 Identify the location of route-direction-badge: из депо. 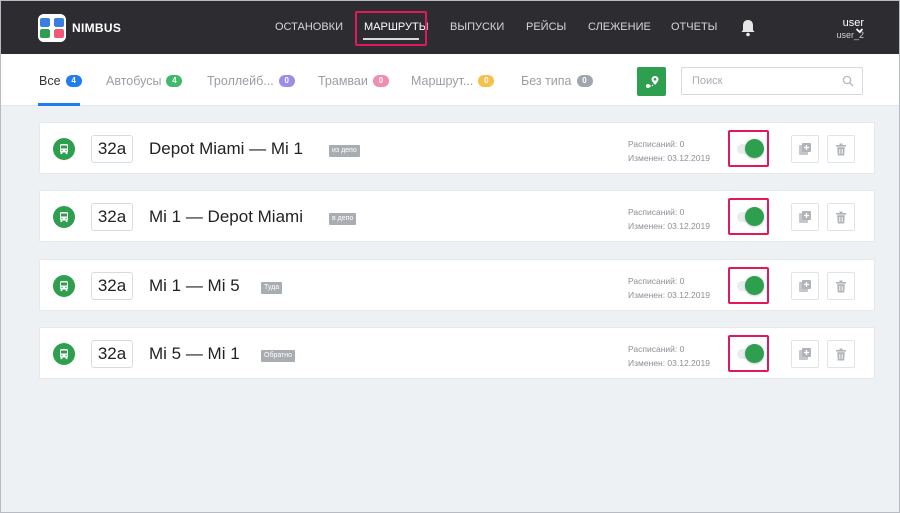
(344, 151).